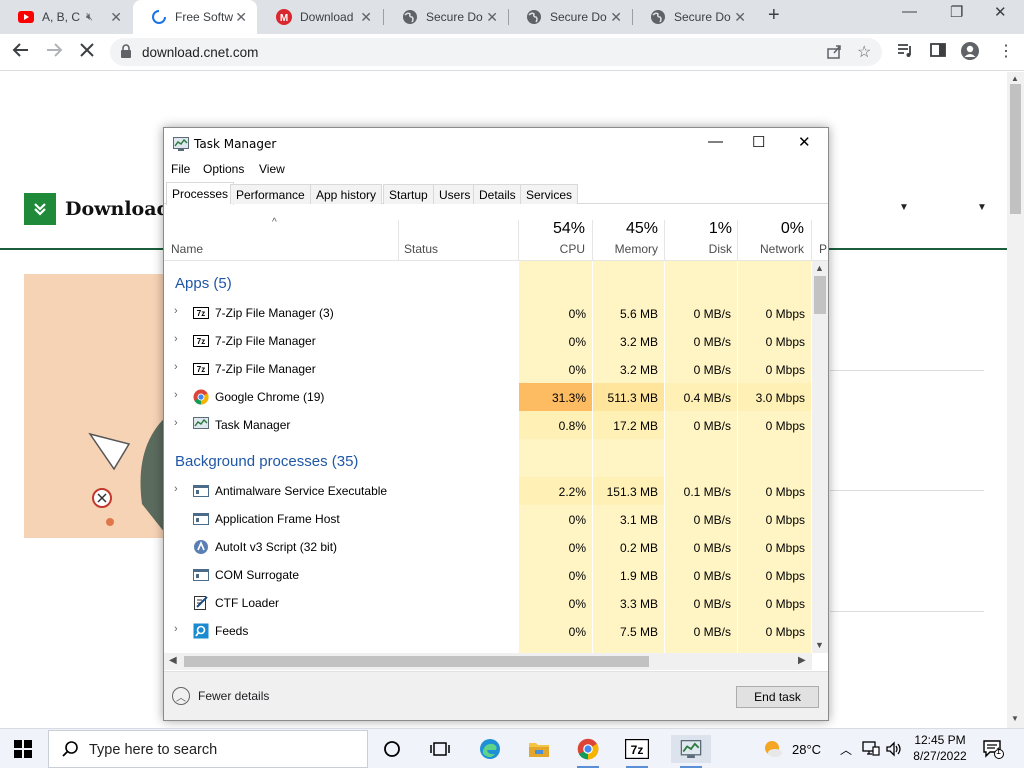 Image resolution: width=1024 pixels, height=768 pixels. What do you see at coordinates (625, 249) in the screenshot?
I see `column-memory: Memory` at bounding box center [625, 249].